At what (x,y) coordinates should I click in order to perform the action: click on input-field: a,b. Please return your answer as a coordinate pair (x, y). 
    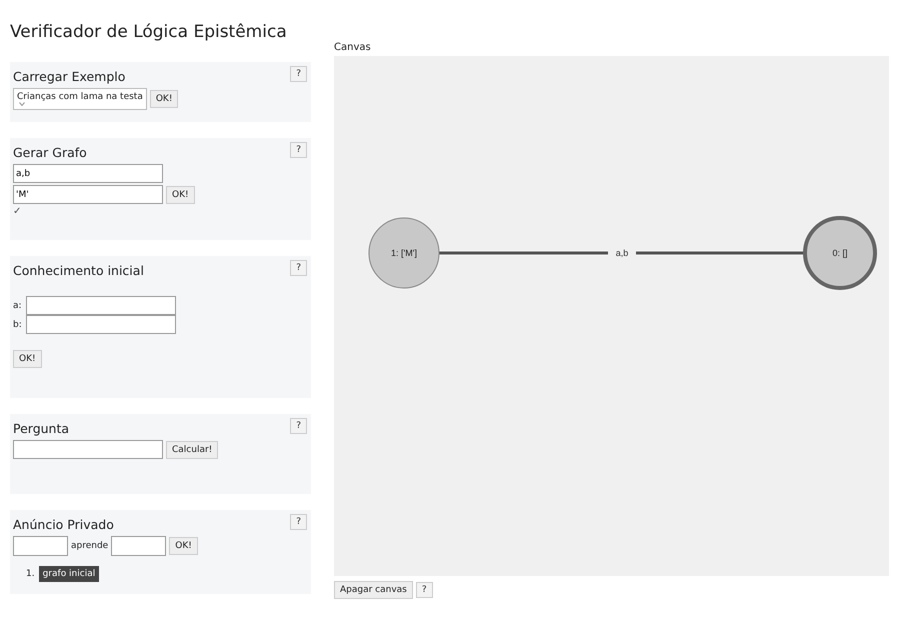
    Looking at the image, I should click on (88, 173).